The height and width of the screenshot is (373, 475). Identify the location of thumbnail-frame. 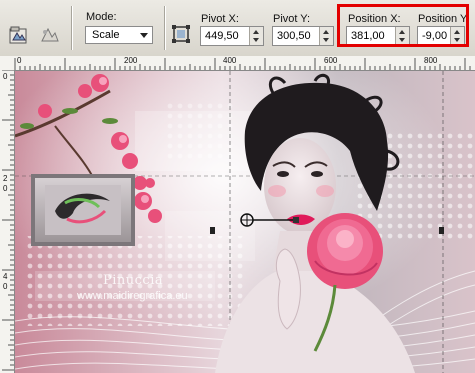
(83, 210).